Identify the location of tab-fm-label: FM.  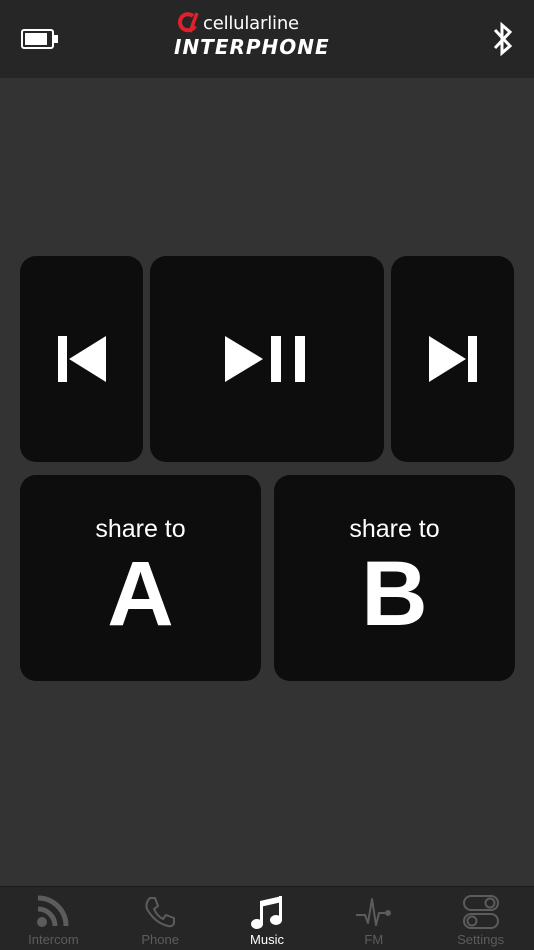
(374, 939).